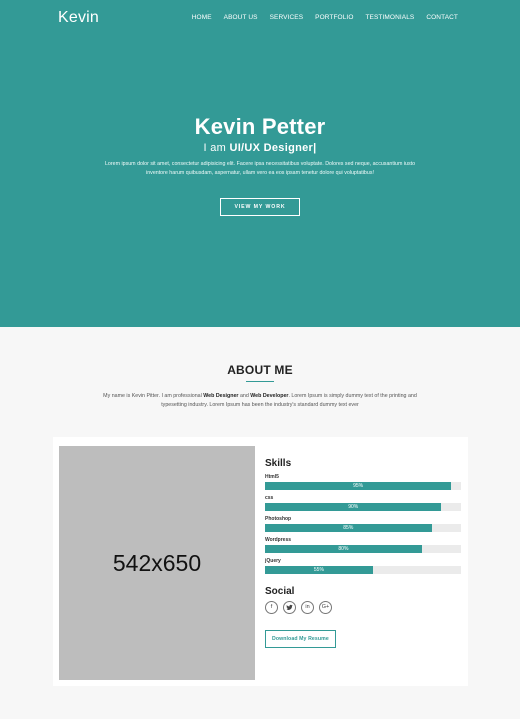 Image resolution: width=520 pixels, height=719 pixels. What do you see at coordinates (278, 463) in the screenshot?
I see `skills-title: Skills` at bounding box center [278, 463].